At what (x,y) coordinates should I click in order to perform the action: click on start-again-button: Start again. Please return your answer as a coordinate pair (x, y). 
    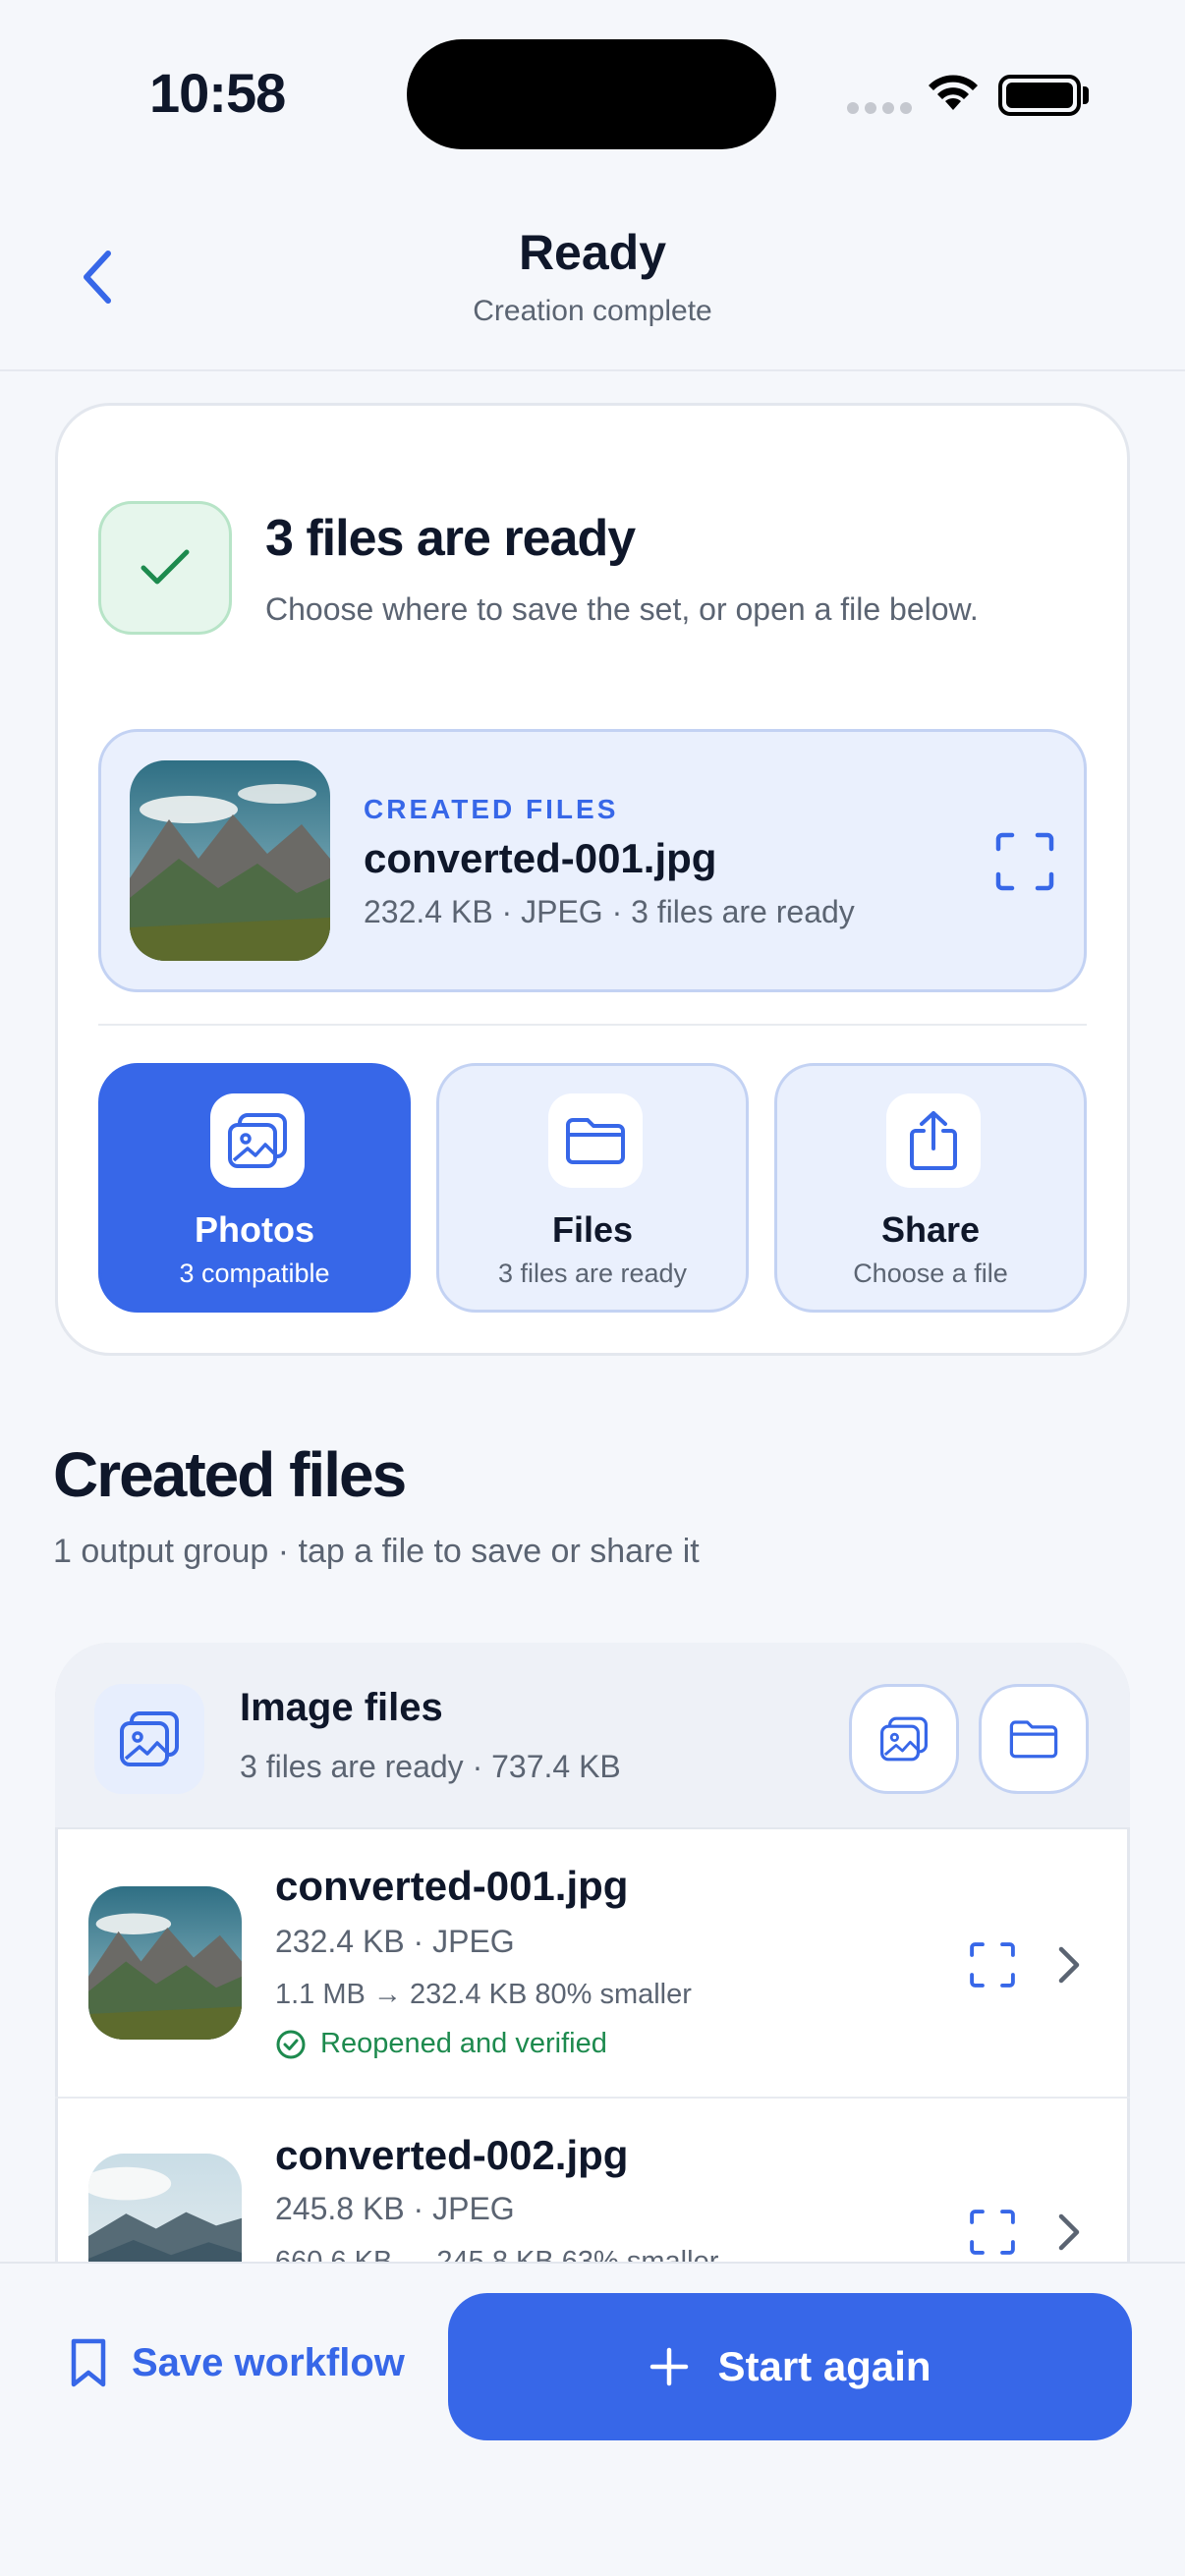
    Looking at the image, I should click on (790, 2366).